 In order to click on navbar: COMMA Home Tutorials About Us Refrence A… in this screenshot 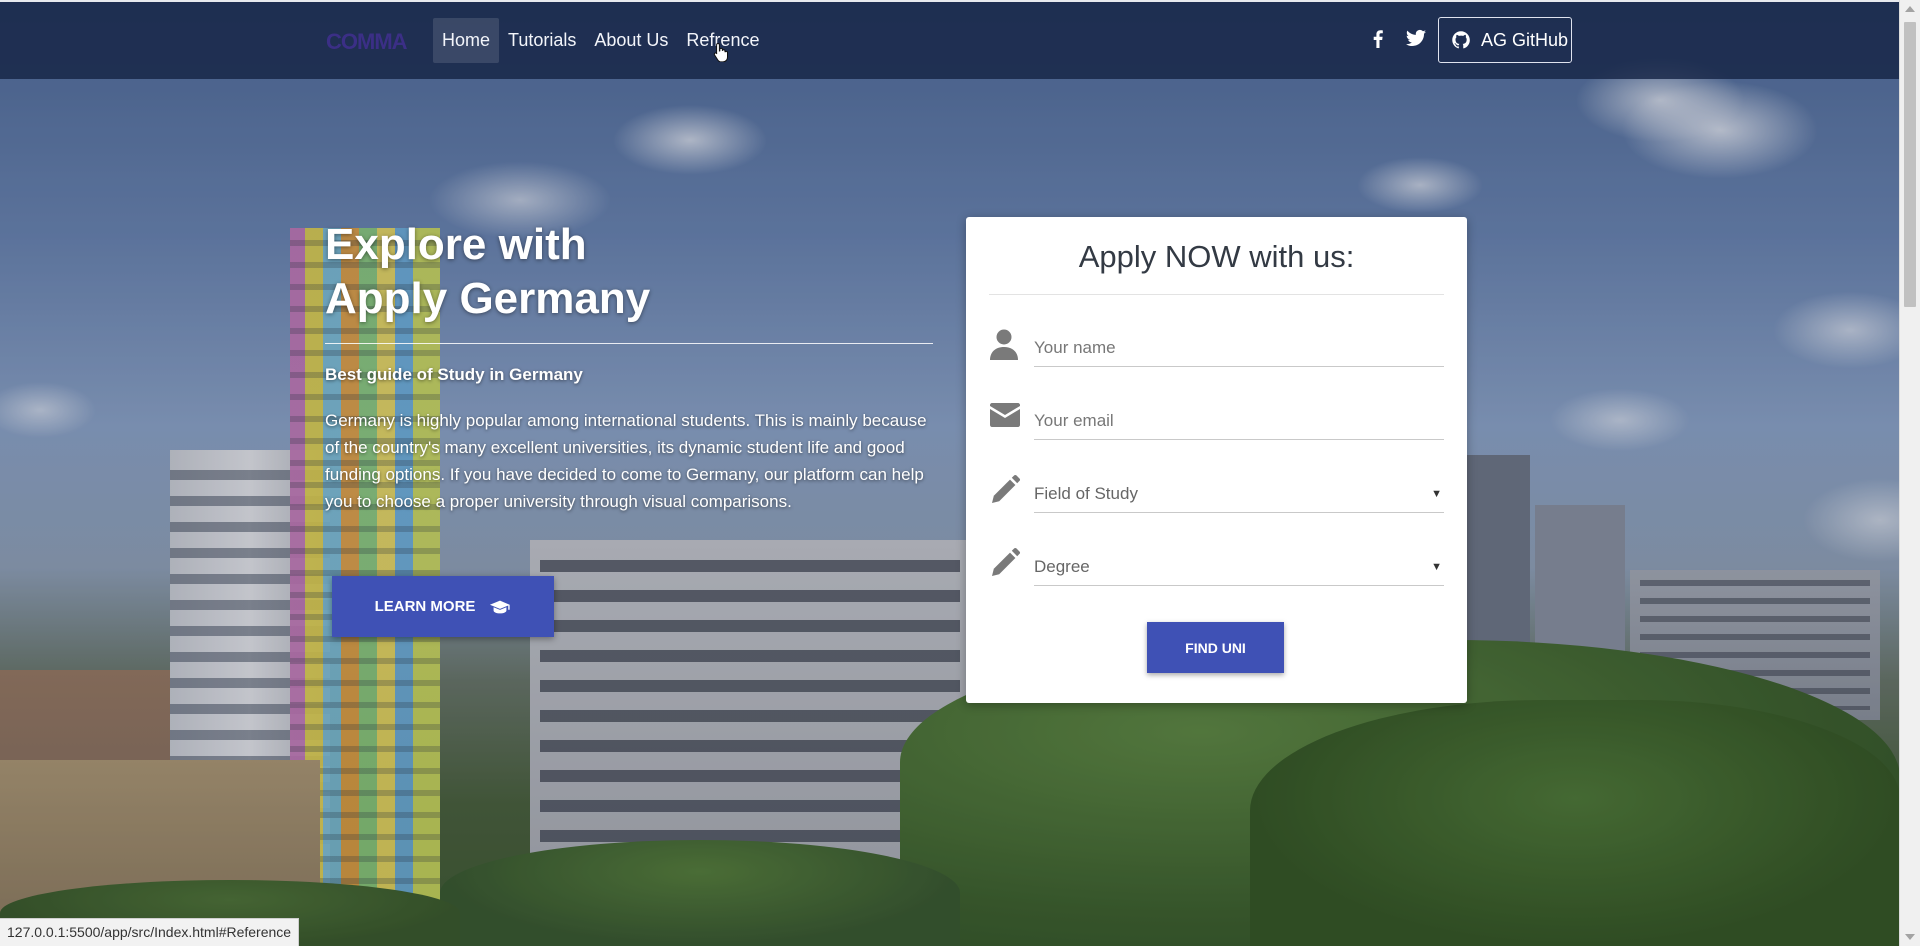, I will do `click(950, 39)`.